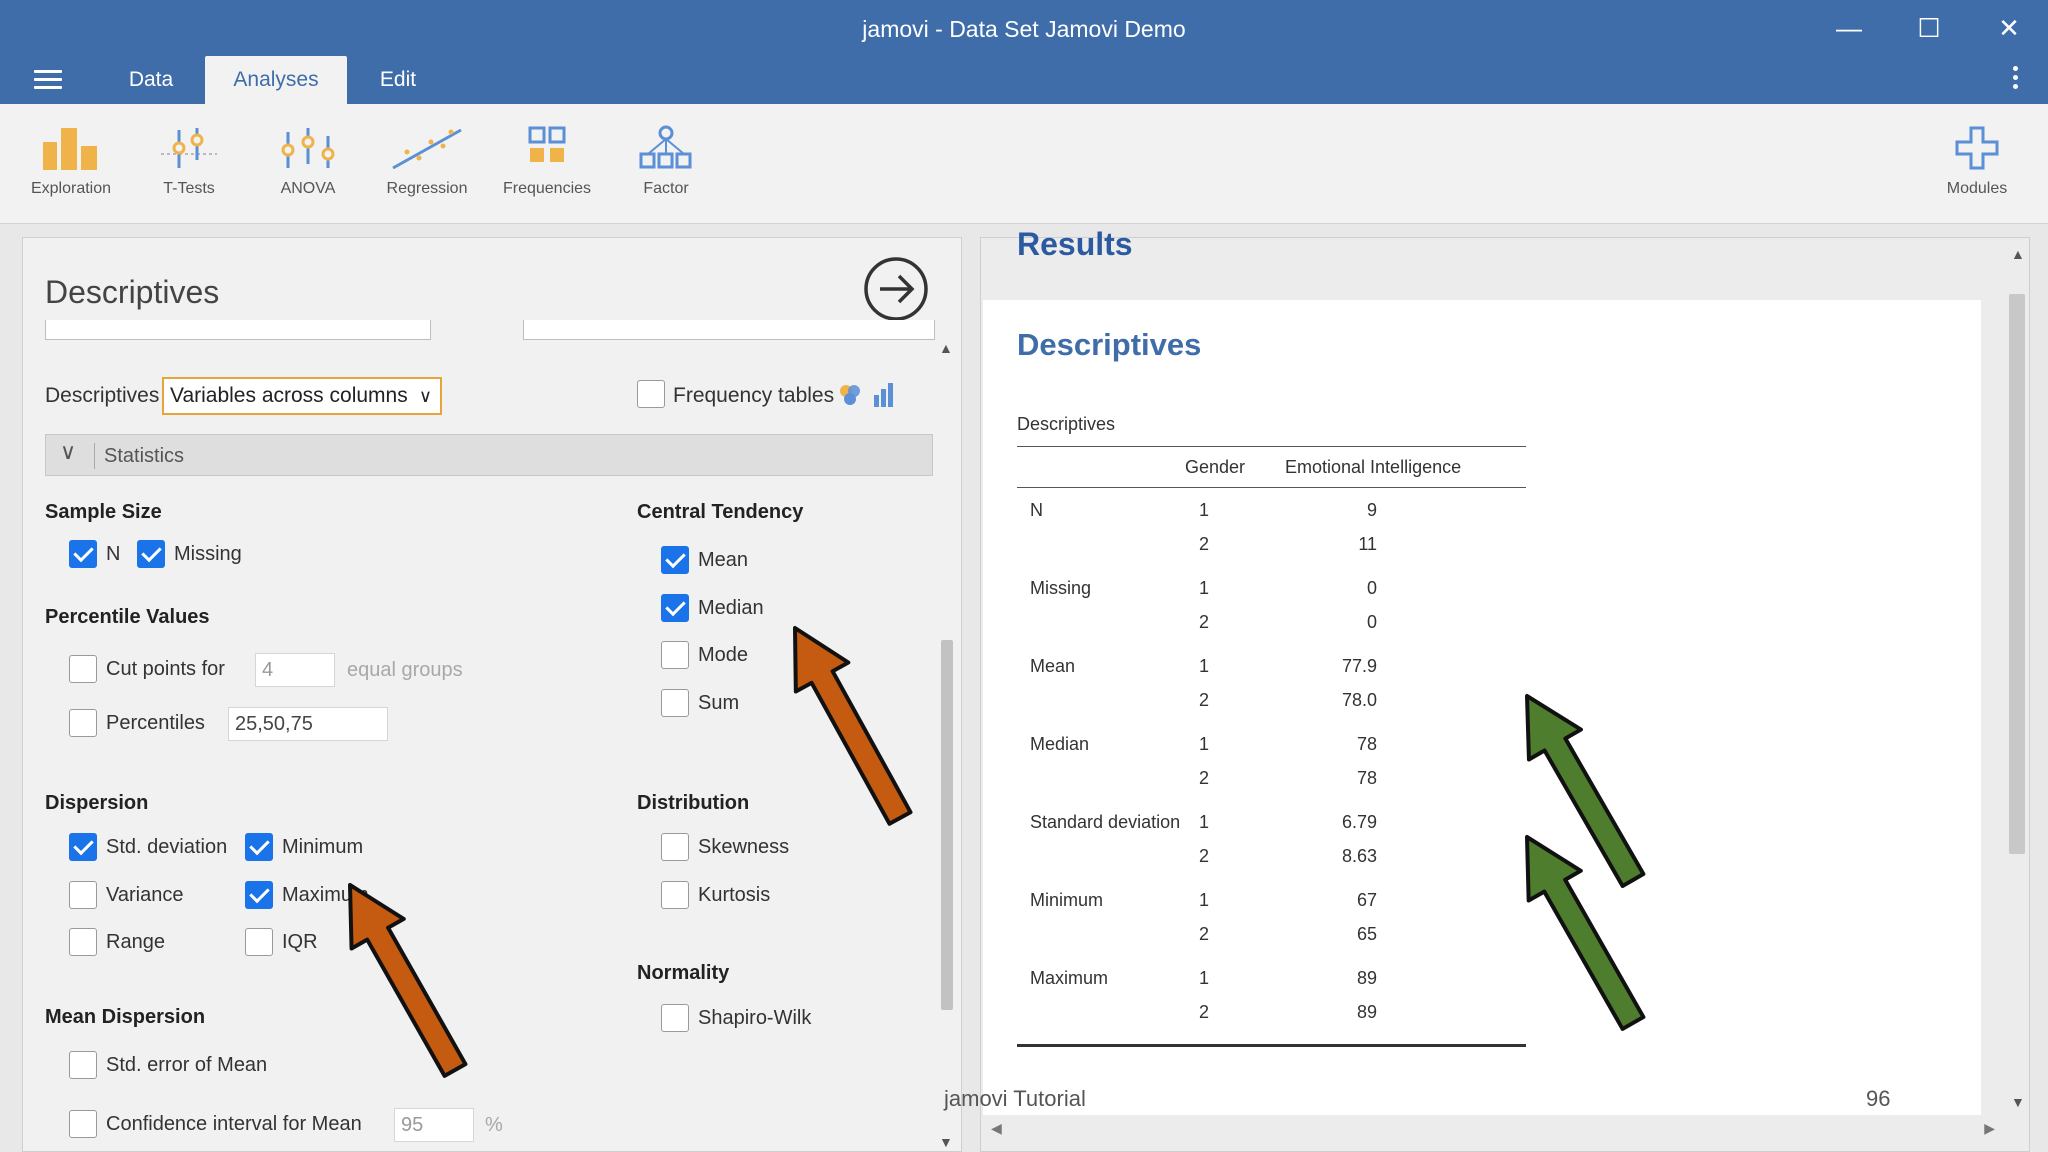 The width and height of the screenshot is (2048, 1152). What do you see at coordinates (1989, 1128) in the screenshot?
I see `scroll-right-icon: ▶` at bounding box center [1989, 1128].